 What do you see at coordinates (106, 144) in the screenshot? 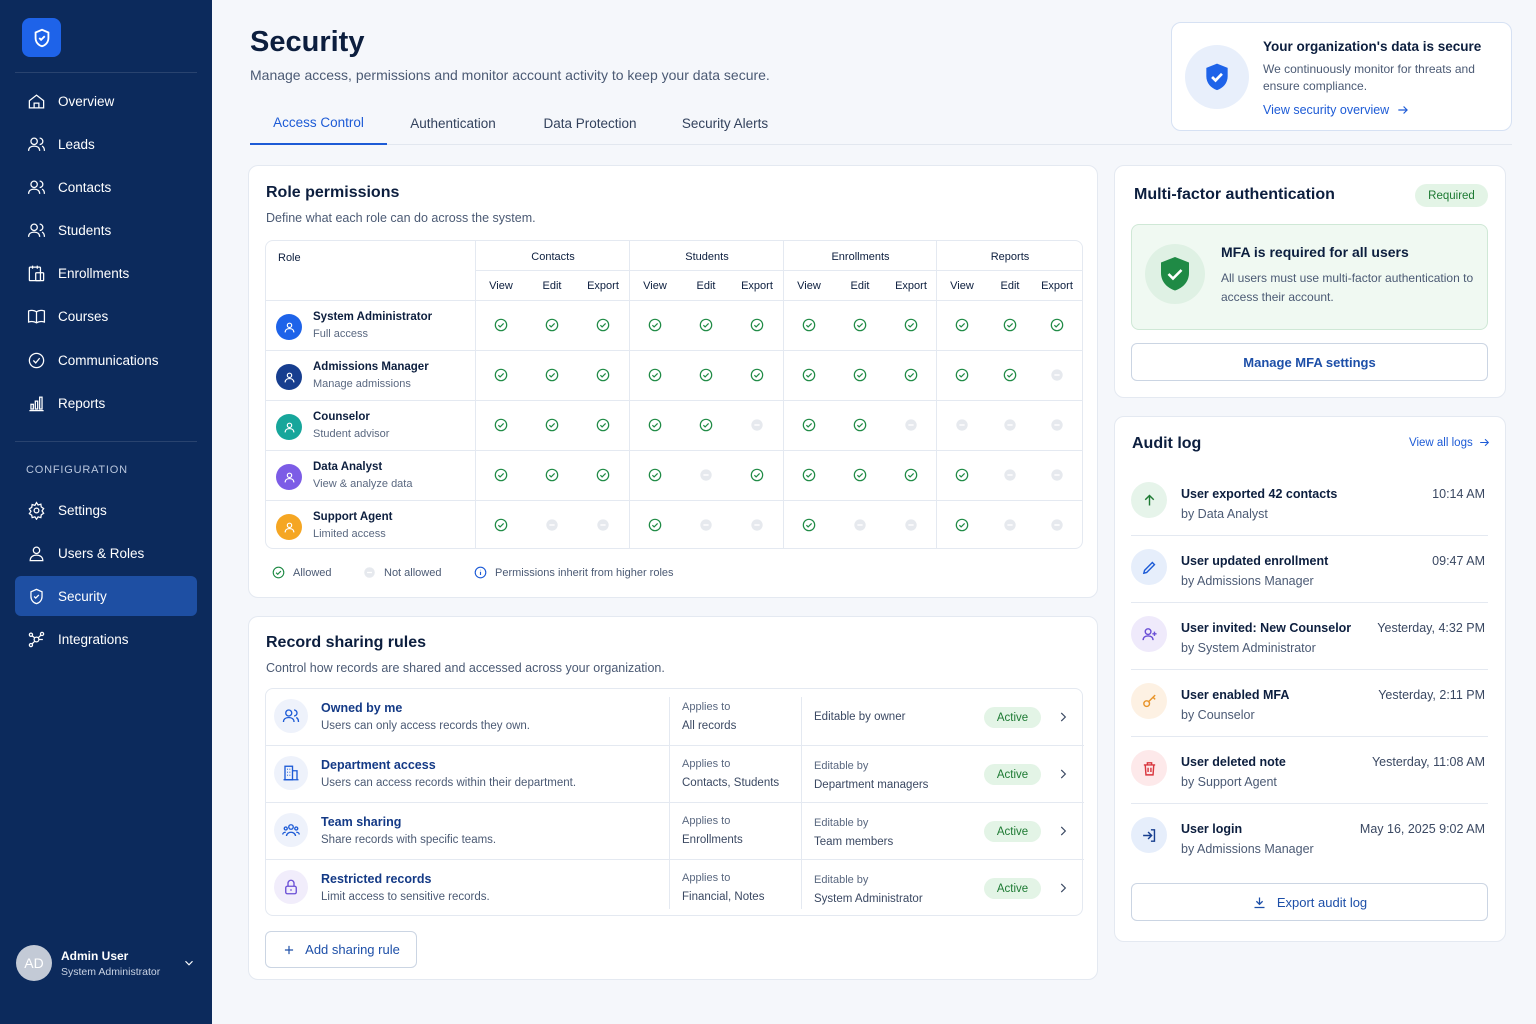
I see `sidebar-item-leads: Leads` at bounding box center [106, 144].